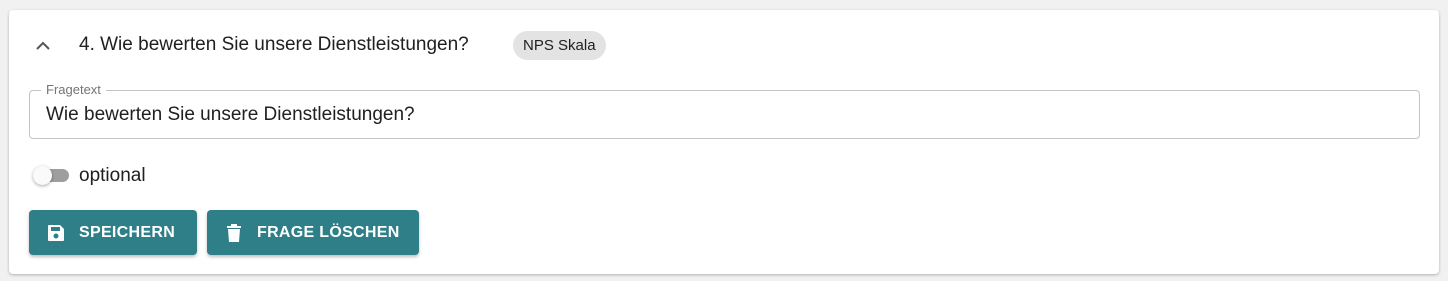  I want to click on question-text-label: Fragetext, so click(73, 90).